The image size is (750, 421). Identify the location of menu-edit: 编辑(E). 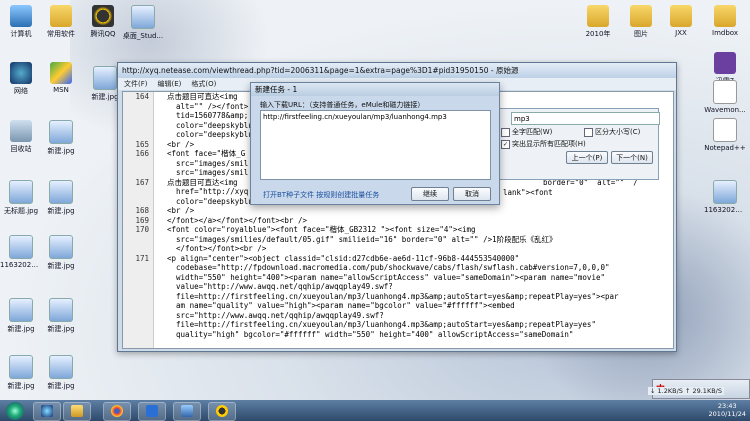
(170, 84).